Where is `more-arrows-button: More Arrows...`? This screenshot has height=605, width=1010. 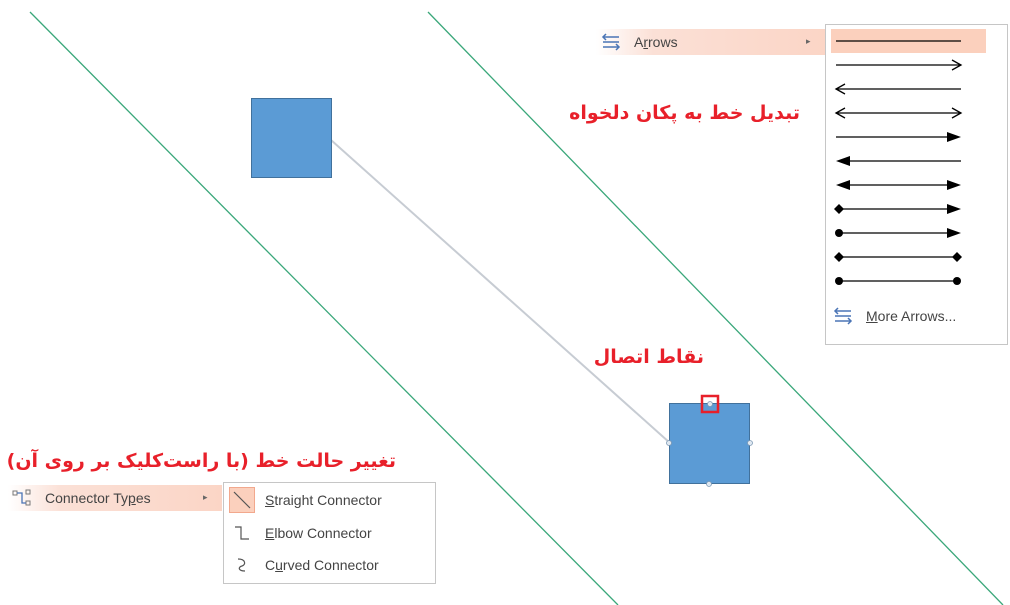
more-arrows-button: More Arrows... is located at coordinates (914, 316).